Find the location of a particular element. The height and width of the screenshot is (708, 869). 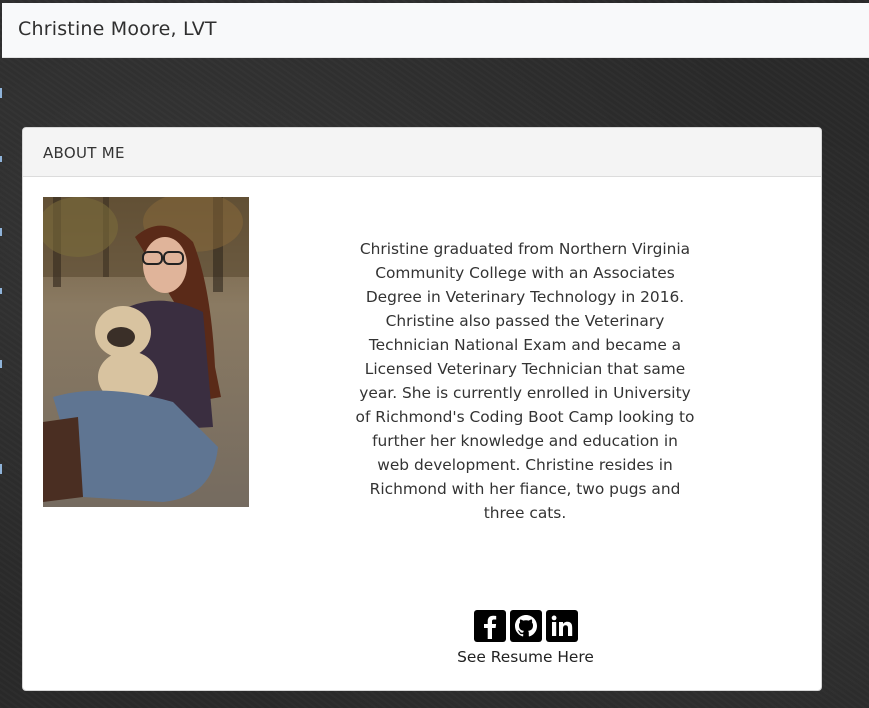

github-link is located at coordinates (526, 626).